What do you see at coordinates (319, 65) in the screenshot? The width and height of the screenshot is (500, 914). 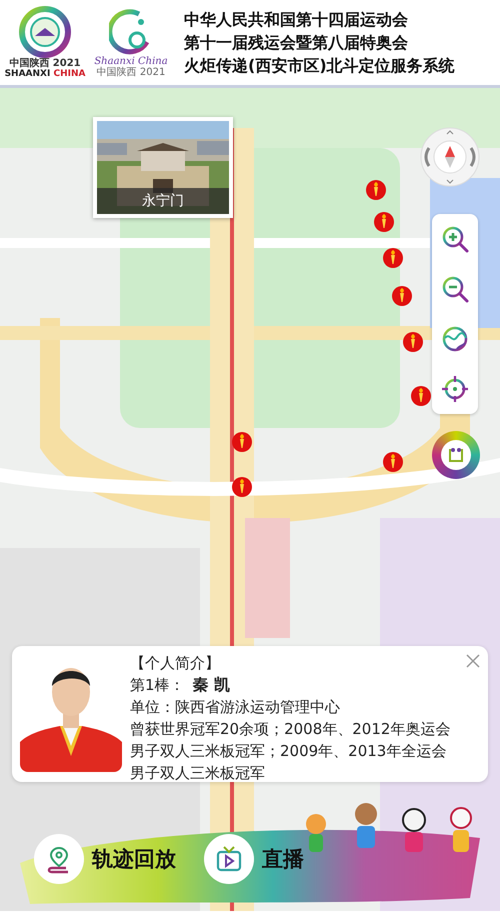 I see `app-title: 火炬传递(西安市区)北斗定位服务系统` at bounding box center [319, 65].